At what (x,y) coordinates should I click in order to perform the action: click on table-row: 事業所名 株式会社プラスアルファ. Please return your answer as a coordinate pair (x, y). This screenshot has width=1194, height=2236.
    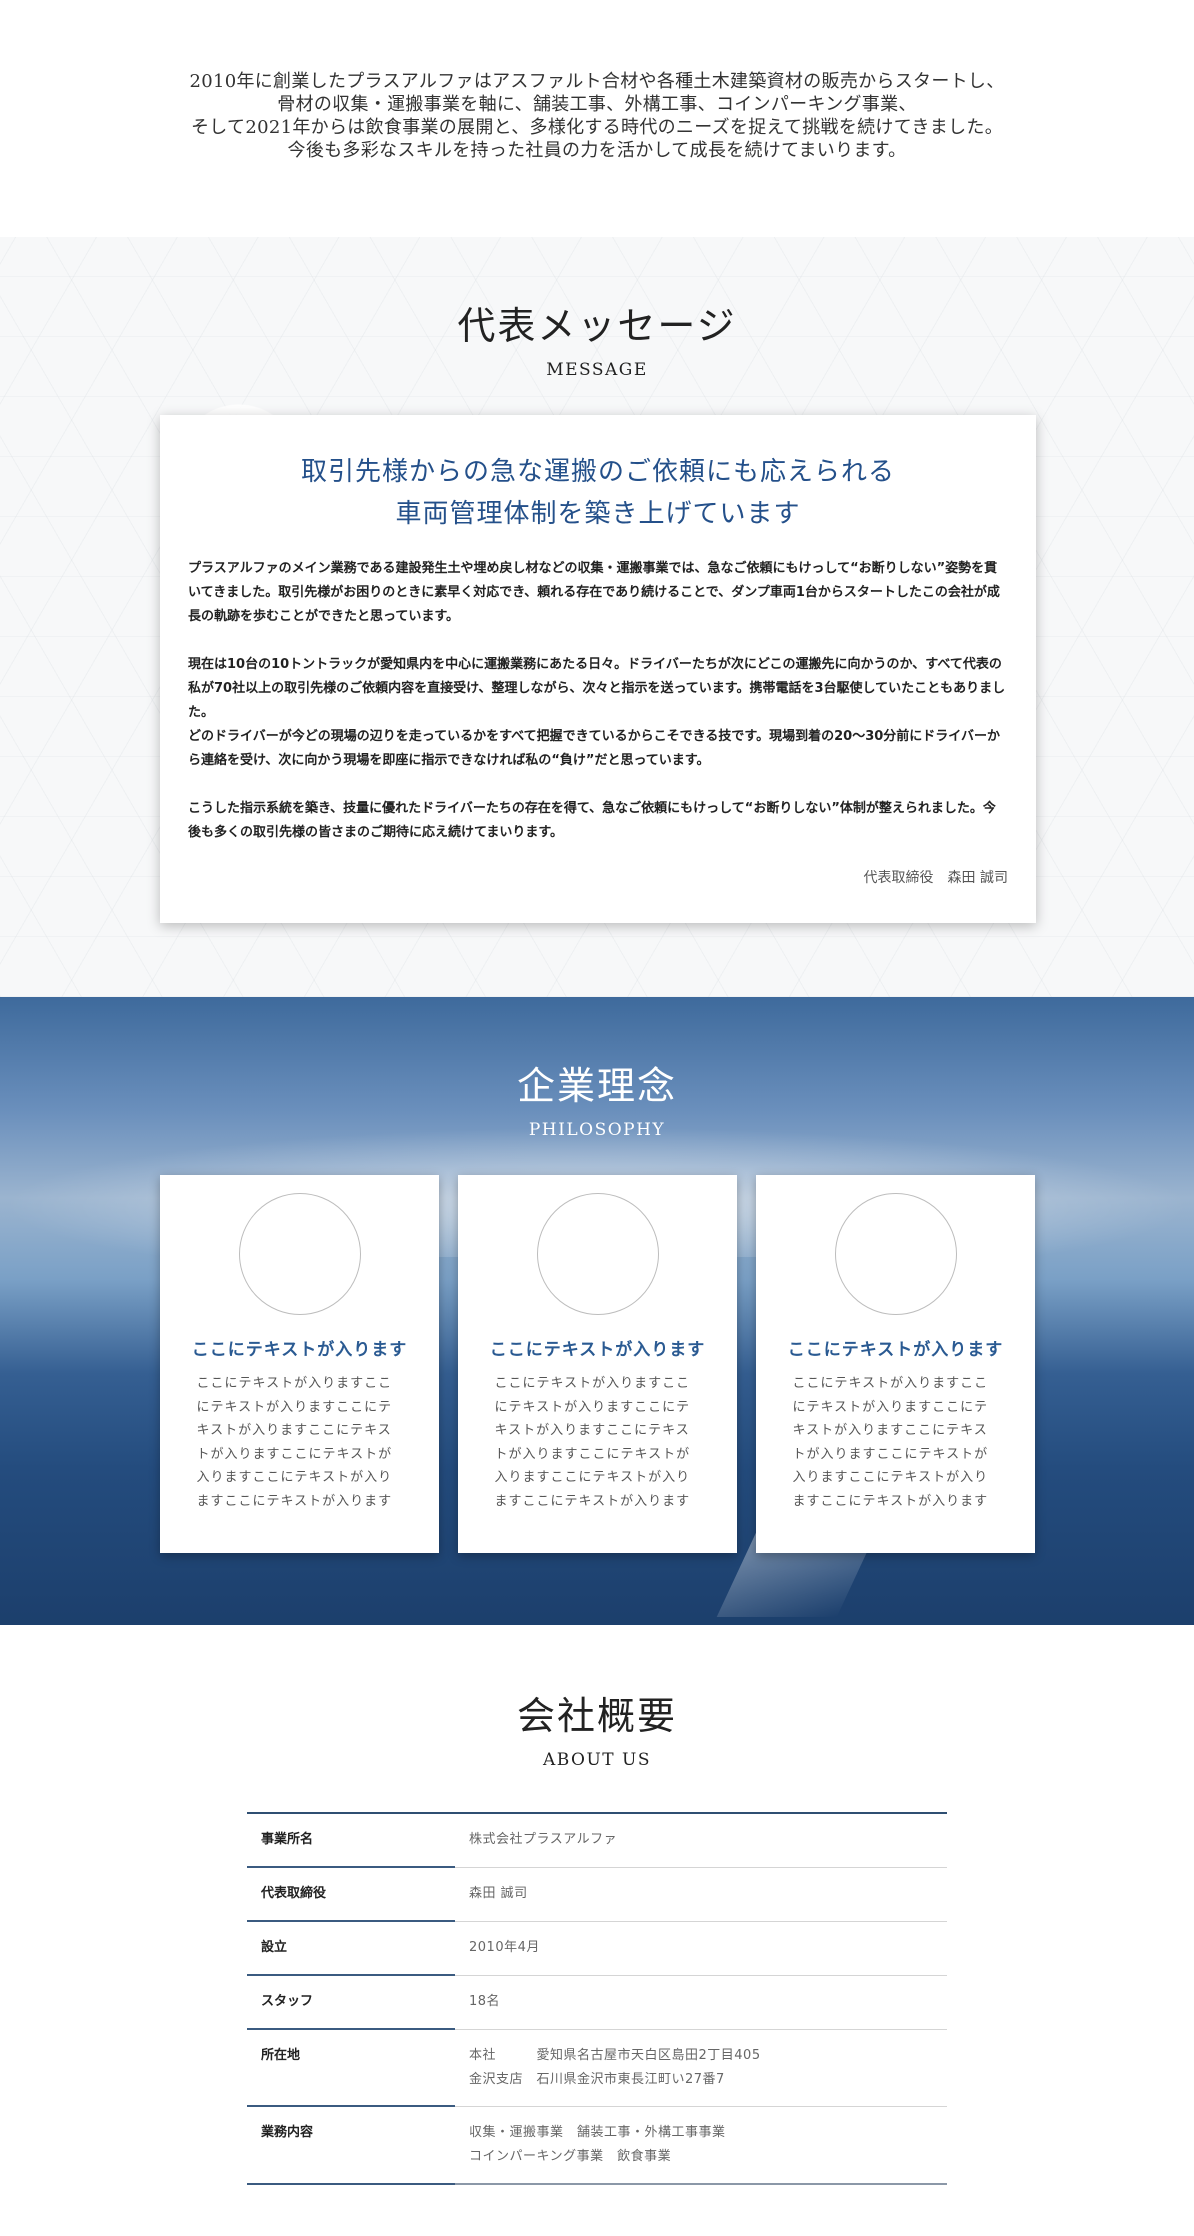
    Looking at the image, I should click on (597, 1840).